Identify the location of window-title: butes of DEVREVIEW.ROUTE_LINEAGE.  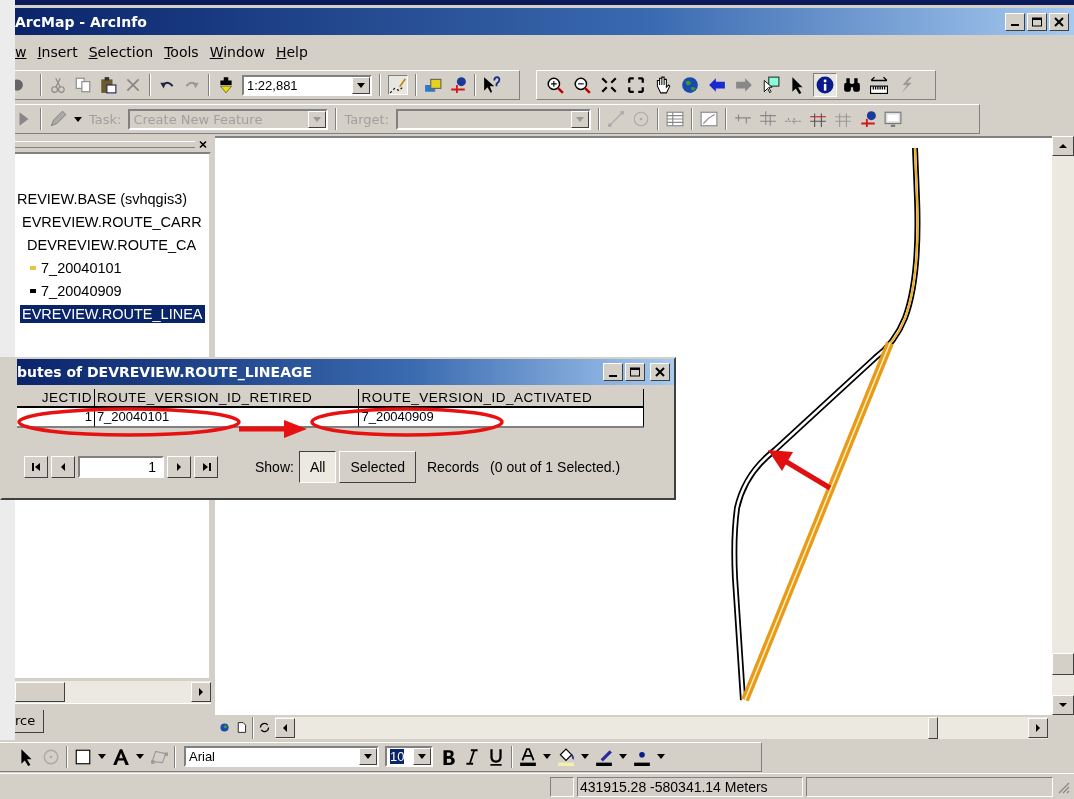
(165, 372).